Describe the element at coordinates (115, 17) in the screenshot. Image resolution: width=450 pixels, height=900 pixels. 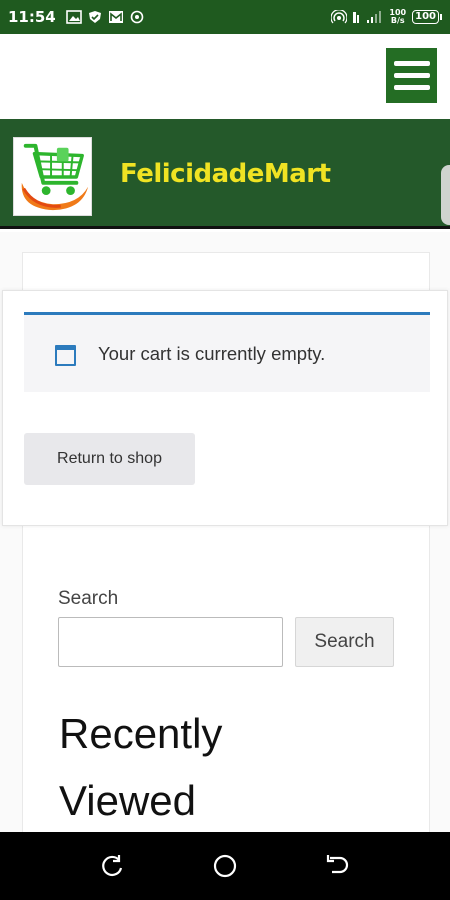
I see `mail-icon` at that location.